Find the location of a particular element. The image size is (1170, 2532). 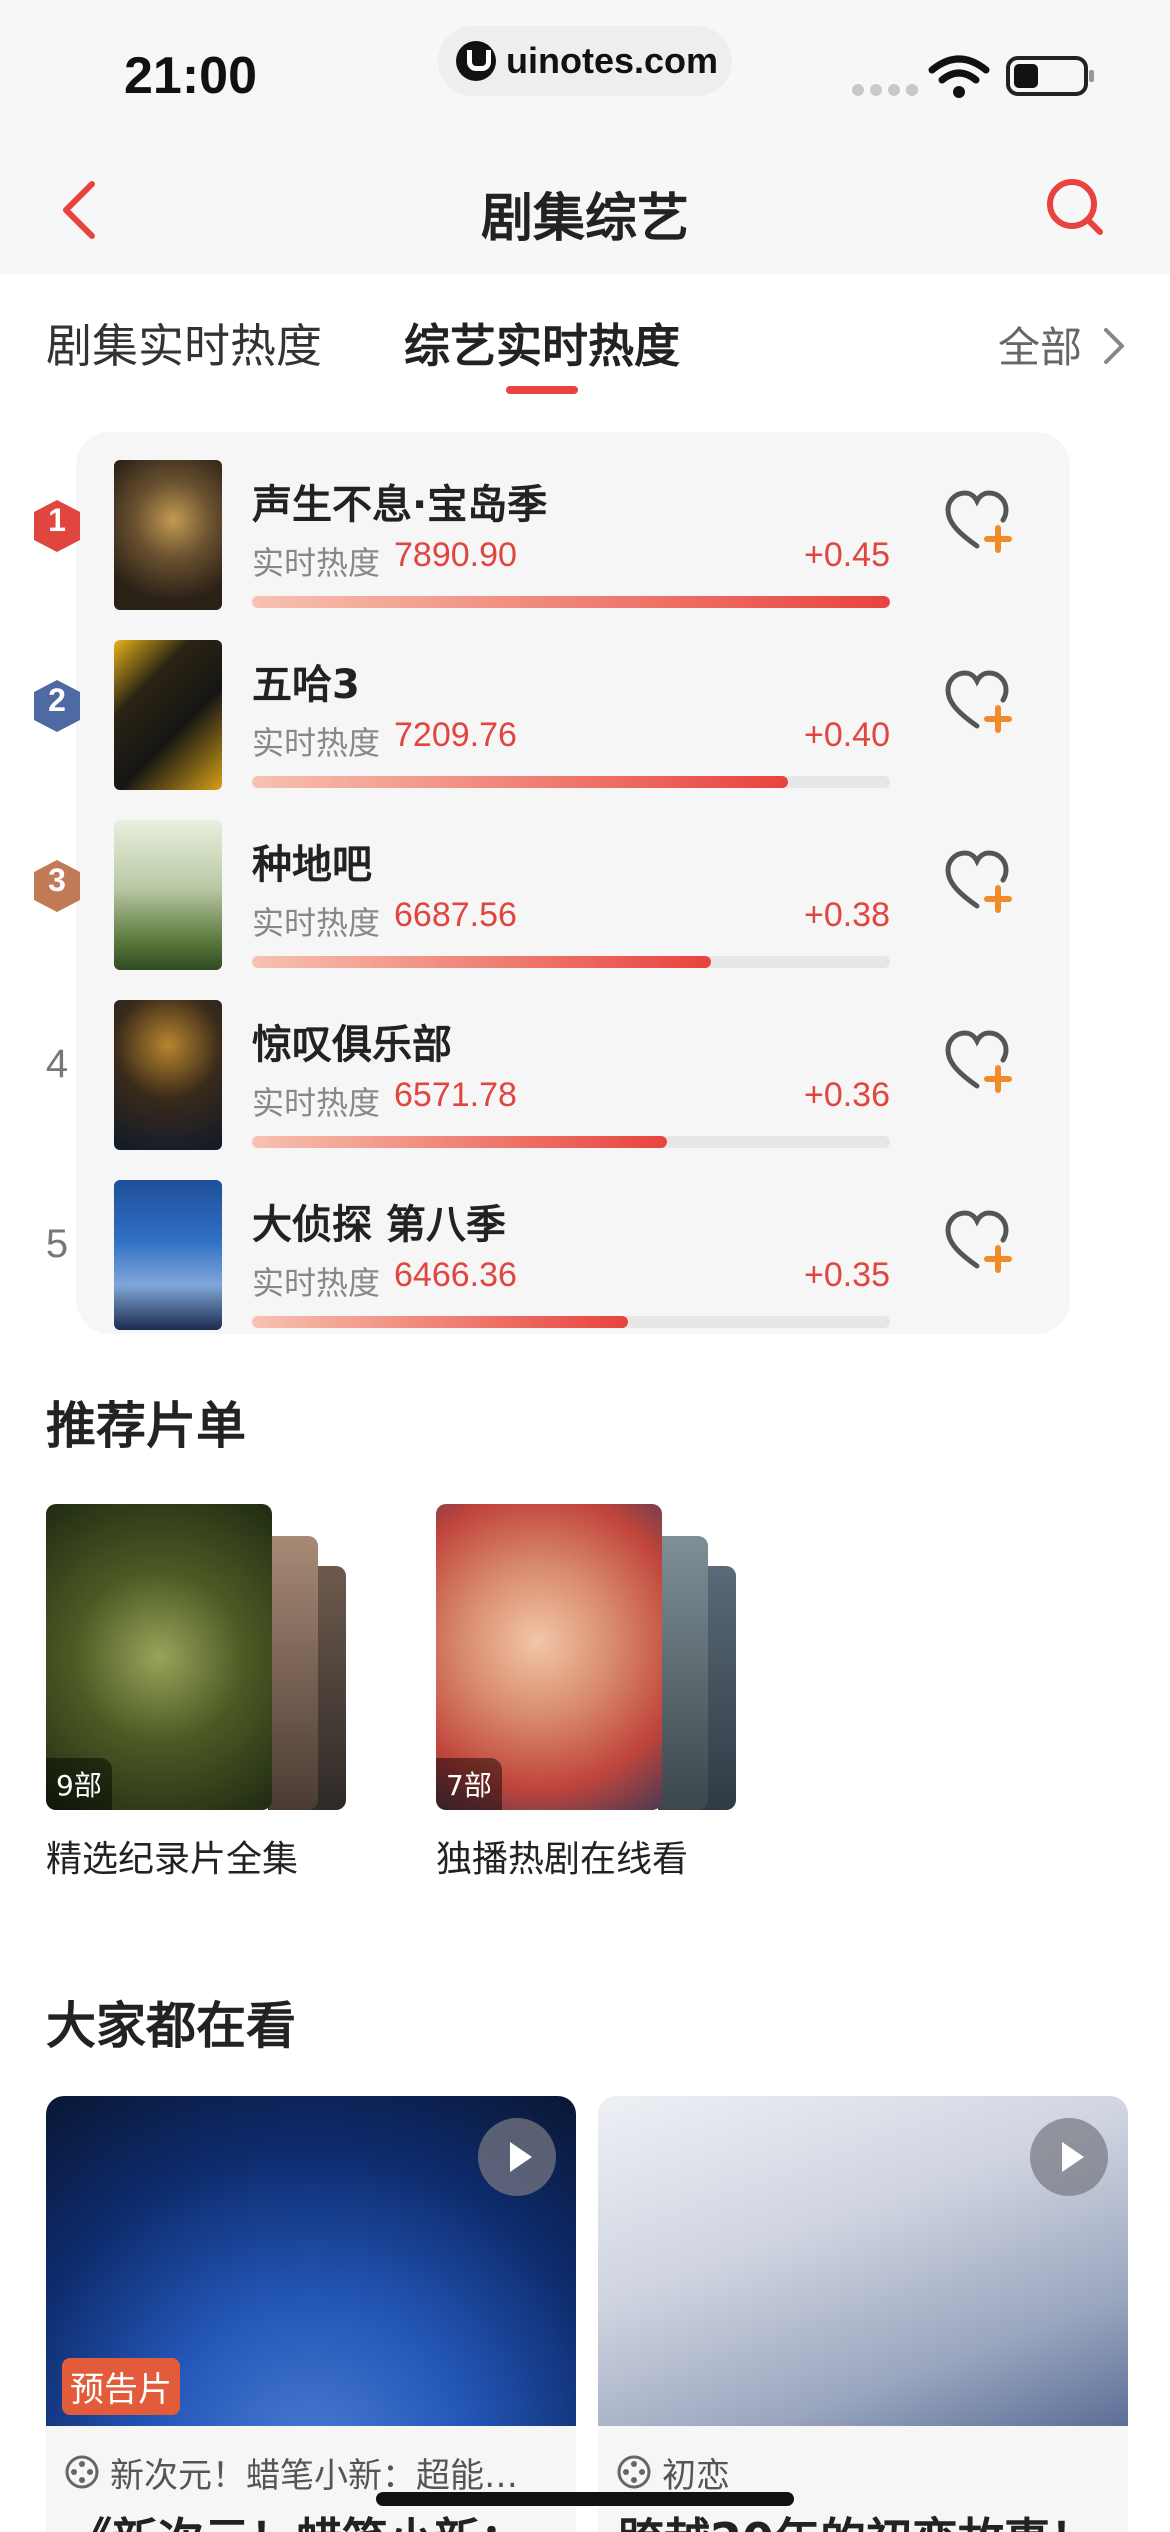

ranking-item: 1 声生不息·宝岛季 实时热度 7890.90 +0.45 is located at coordinates (585, 526).